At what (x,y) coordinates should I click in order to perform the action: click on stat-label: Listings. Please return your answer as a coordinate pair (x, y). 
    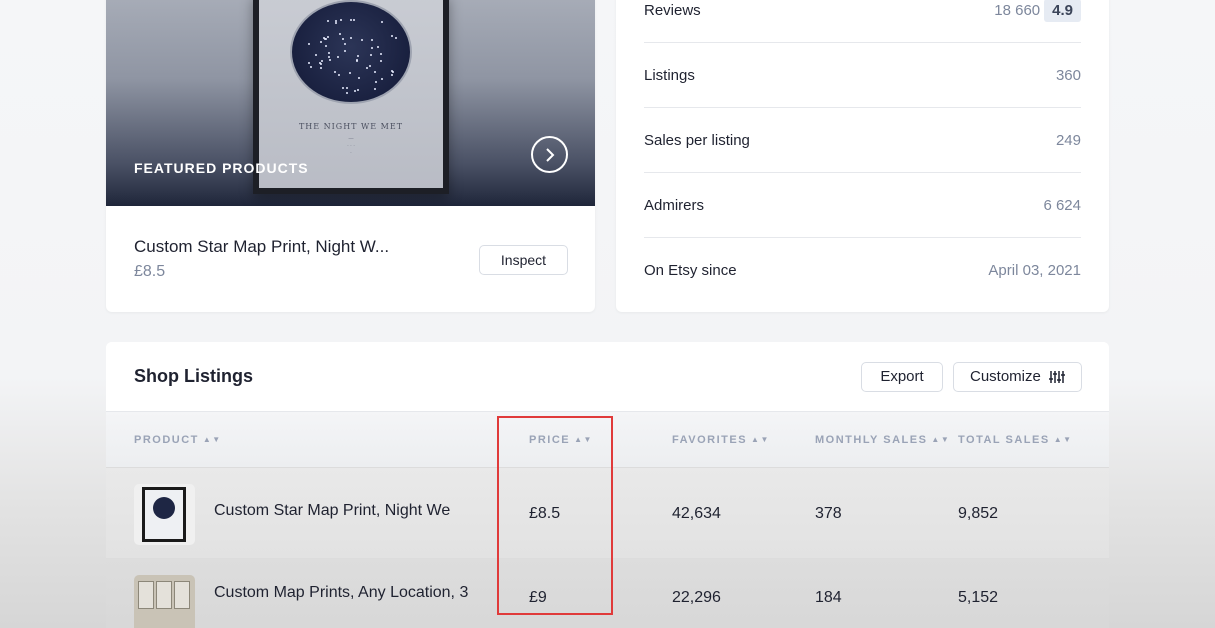
    Looking at the image, I should click on (669, 75).